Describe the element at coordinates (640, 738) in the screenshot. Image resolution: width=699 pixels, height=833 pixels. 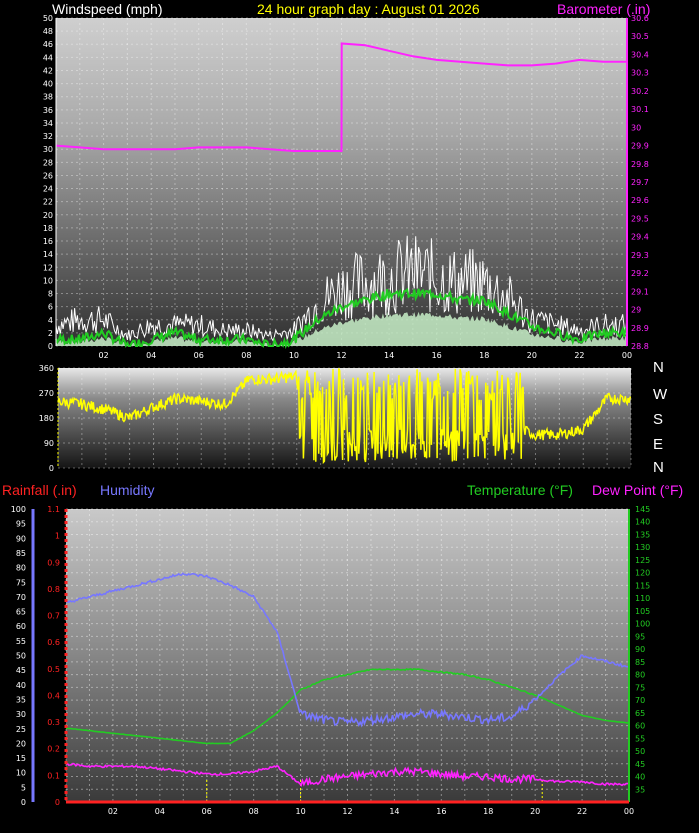
I see `temp-y-tick-label: 55` at that location.